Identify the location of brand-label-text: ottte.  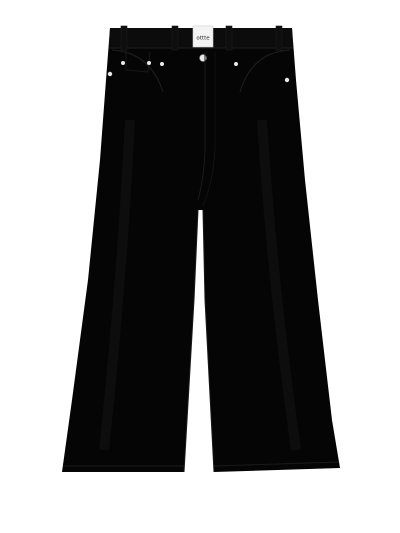
(203, 39).